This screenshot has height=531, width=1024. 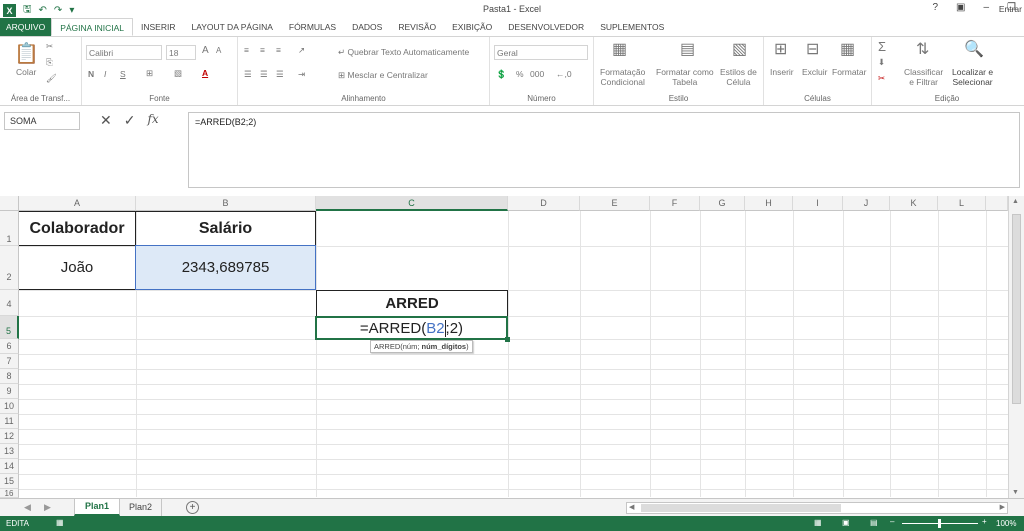 What do you see at coordinates (687, 49) in the screenshot?
I see `format-table-icon: ▤` at bounding box center [687, 49].